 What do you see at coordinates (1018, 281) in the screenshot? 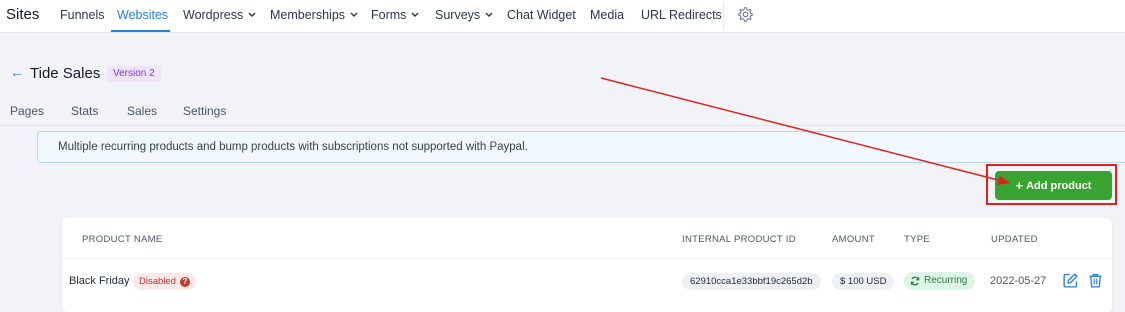
I see `updated-date: 2022-05-27` at bounding box center [1018, 281].